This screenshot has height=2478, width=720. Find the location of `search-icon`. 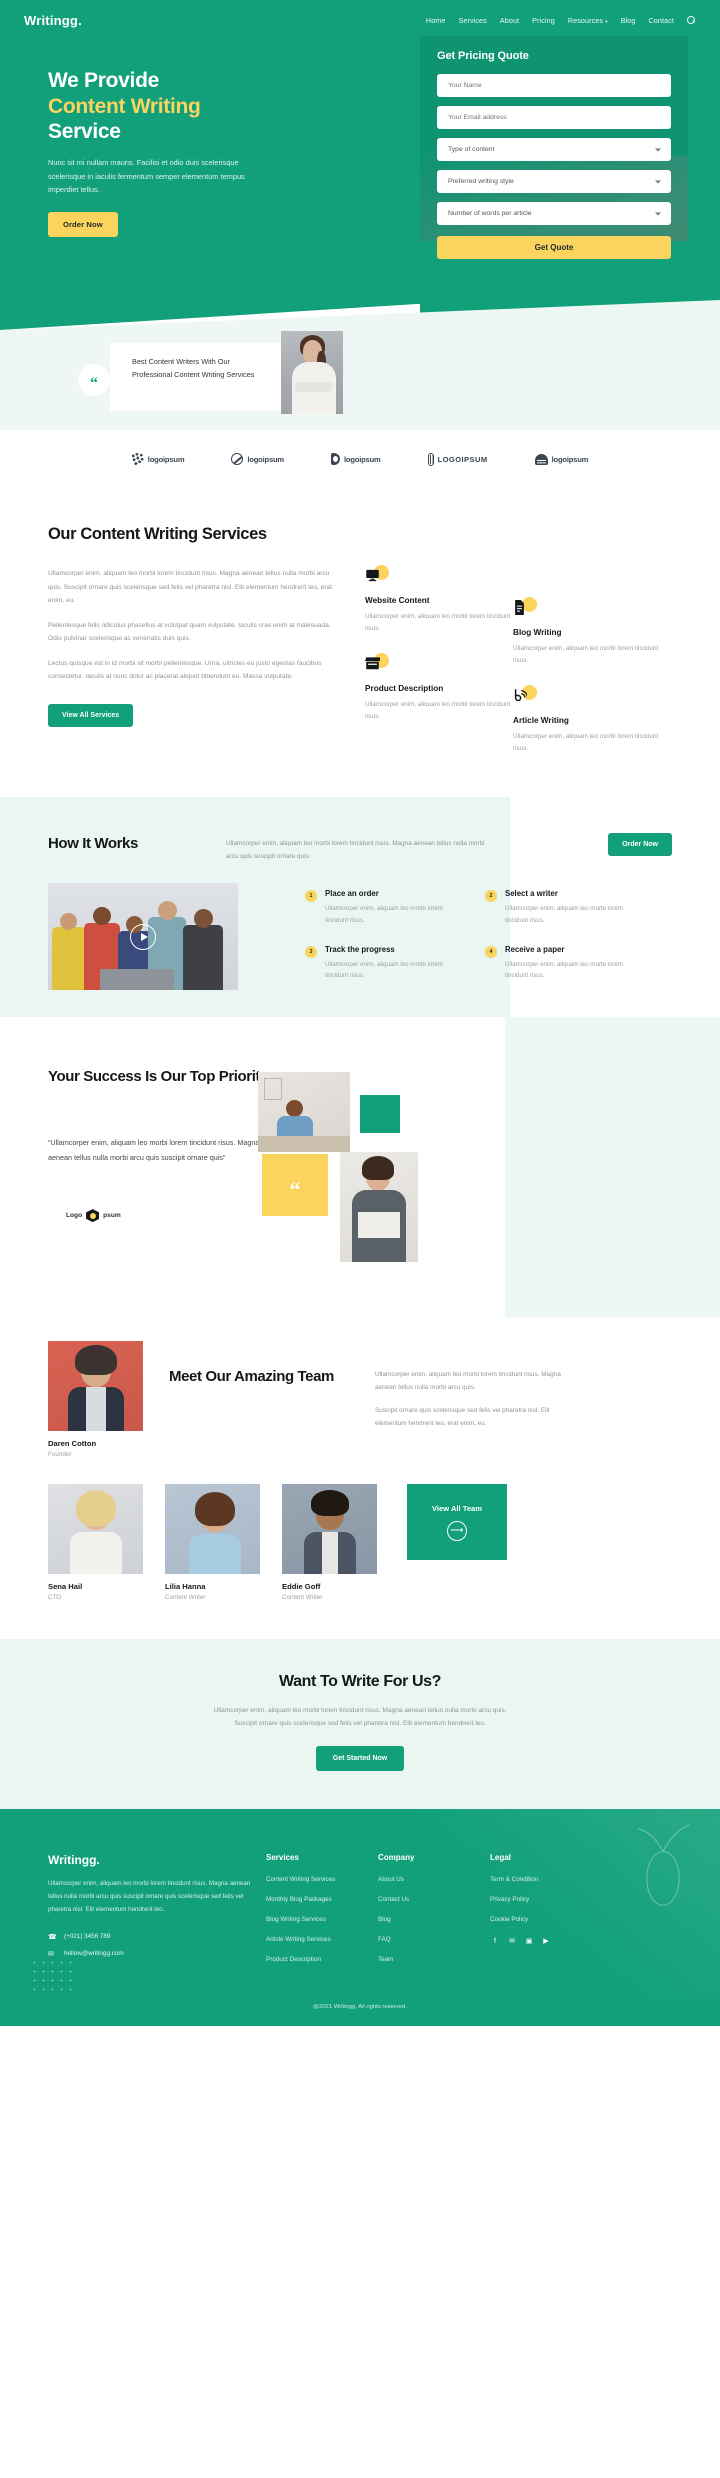

search-icon is located at coordinates (691, 20).